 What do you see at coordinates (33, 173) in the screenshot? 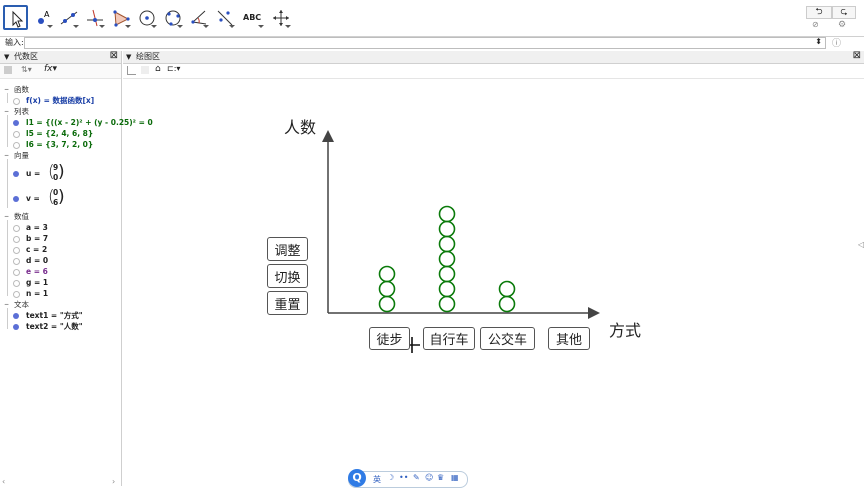
I see `vector-name: u =` at bounding box center [33, 173].